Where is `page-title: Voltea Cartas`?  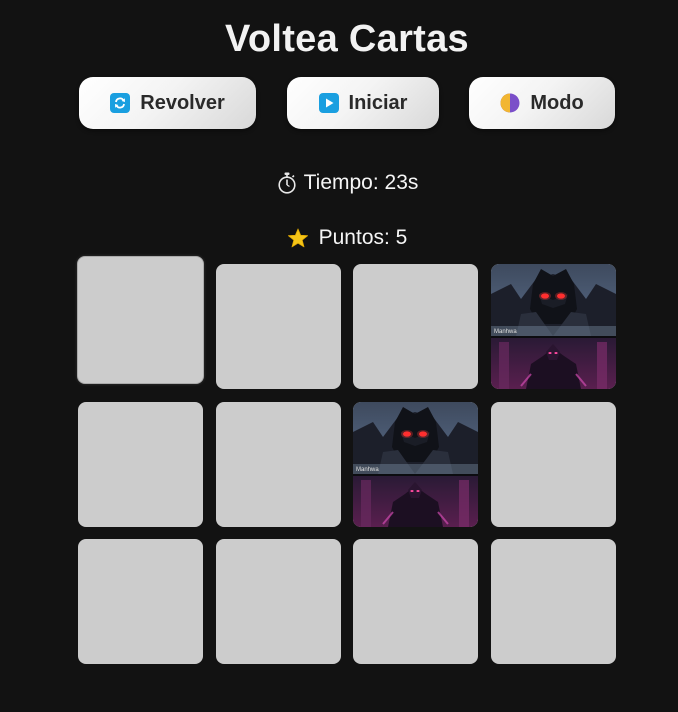 page-title: Voltea Cartas is located at coordinates (347, 39).